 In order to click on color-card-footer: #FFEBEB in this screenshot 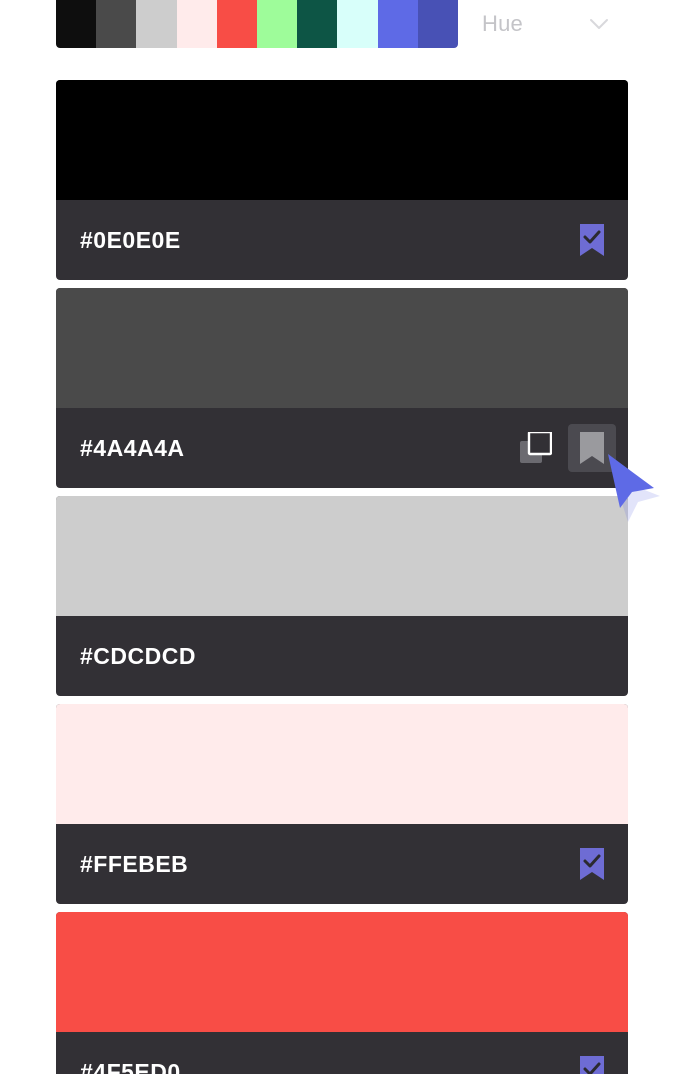, I will do `click(342, 864)`.